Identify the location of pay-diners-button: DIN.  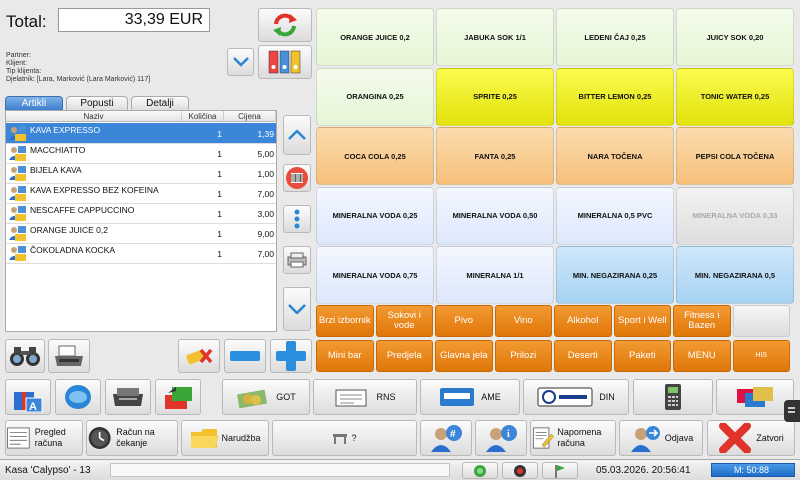
(576, 397).